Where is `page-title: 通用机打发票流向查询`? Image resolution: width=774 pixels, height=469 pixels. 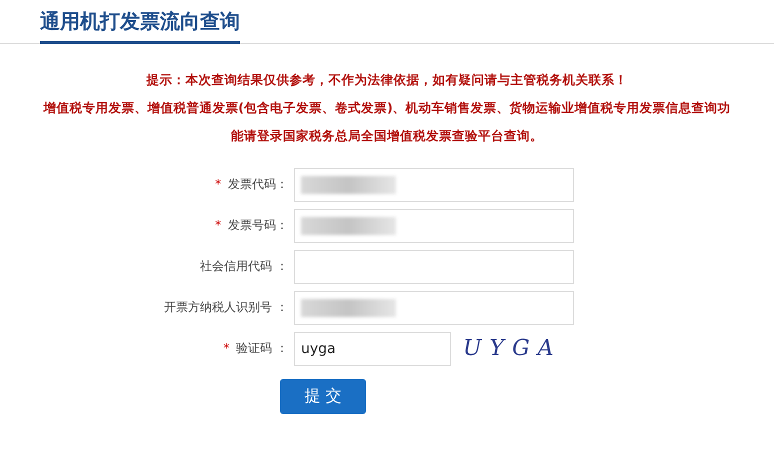 page-title: 通用机打发票流向查询 is located at coordinates (140, 26).